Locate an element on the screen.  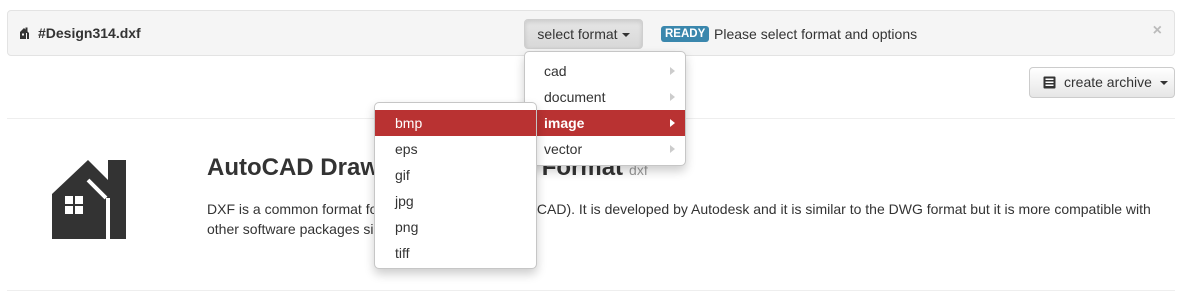
file-name: #Design314.dxf is located at coordinates (89, 33).